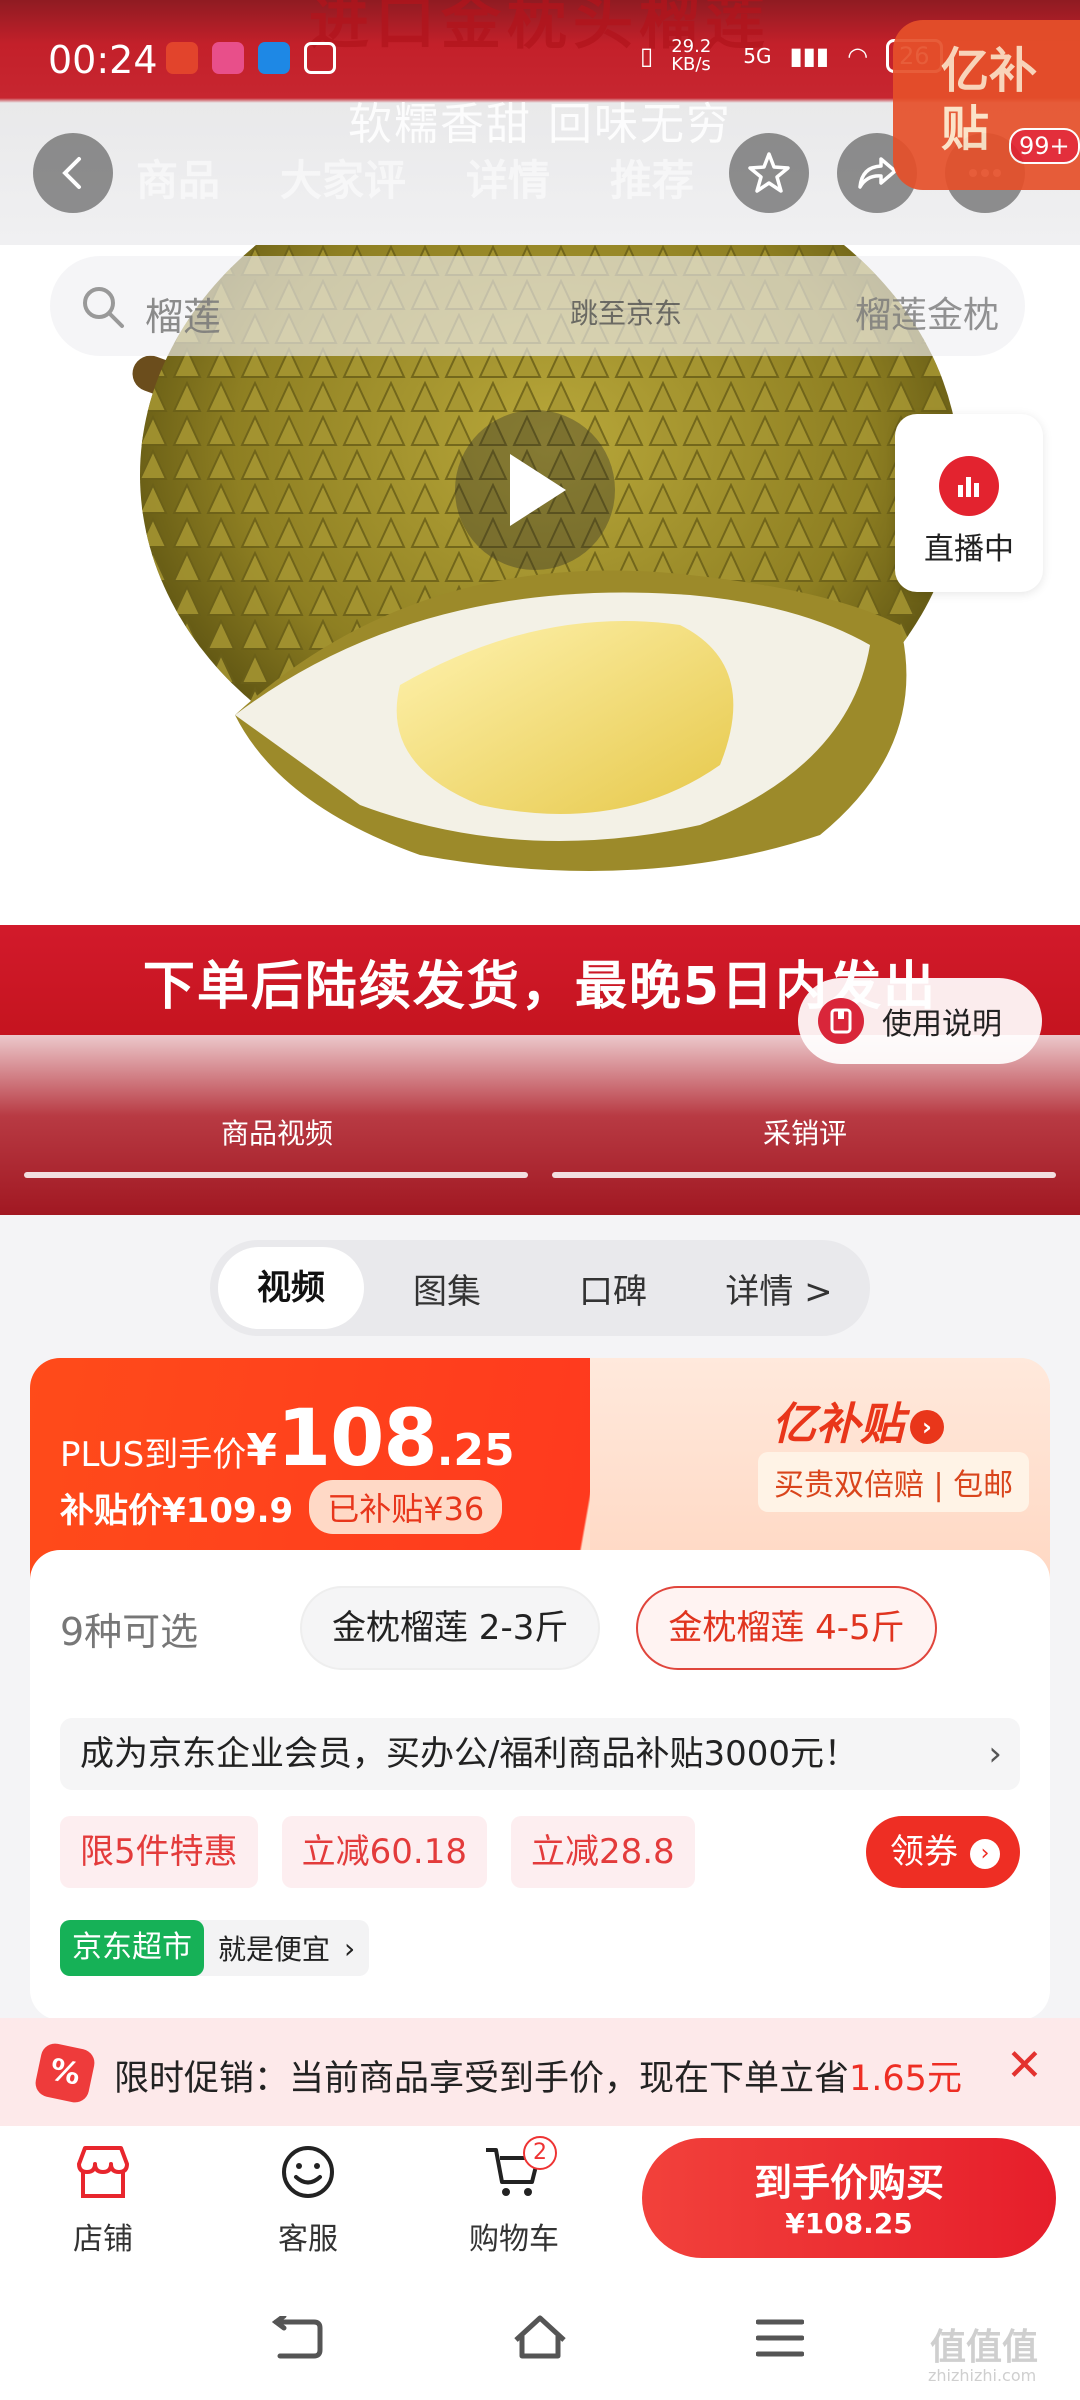 The height and width of the screenshot is (2400, 1080). What do you see at coordinates (514, 2239) in the screenshot?
I see `cart-label: 购物车` at bounding box center [514, 2239].